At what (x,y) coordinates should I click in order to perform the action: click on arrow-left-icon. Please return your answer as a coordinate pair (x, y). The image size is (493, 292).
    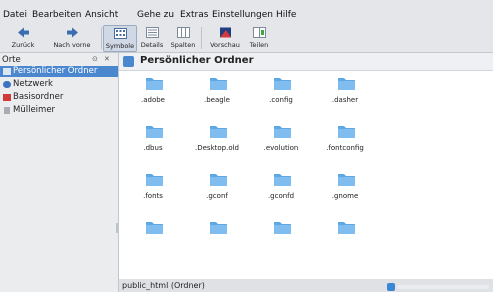
    Looking at the image, I should click on (23, 32).